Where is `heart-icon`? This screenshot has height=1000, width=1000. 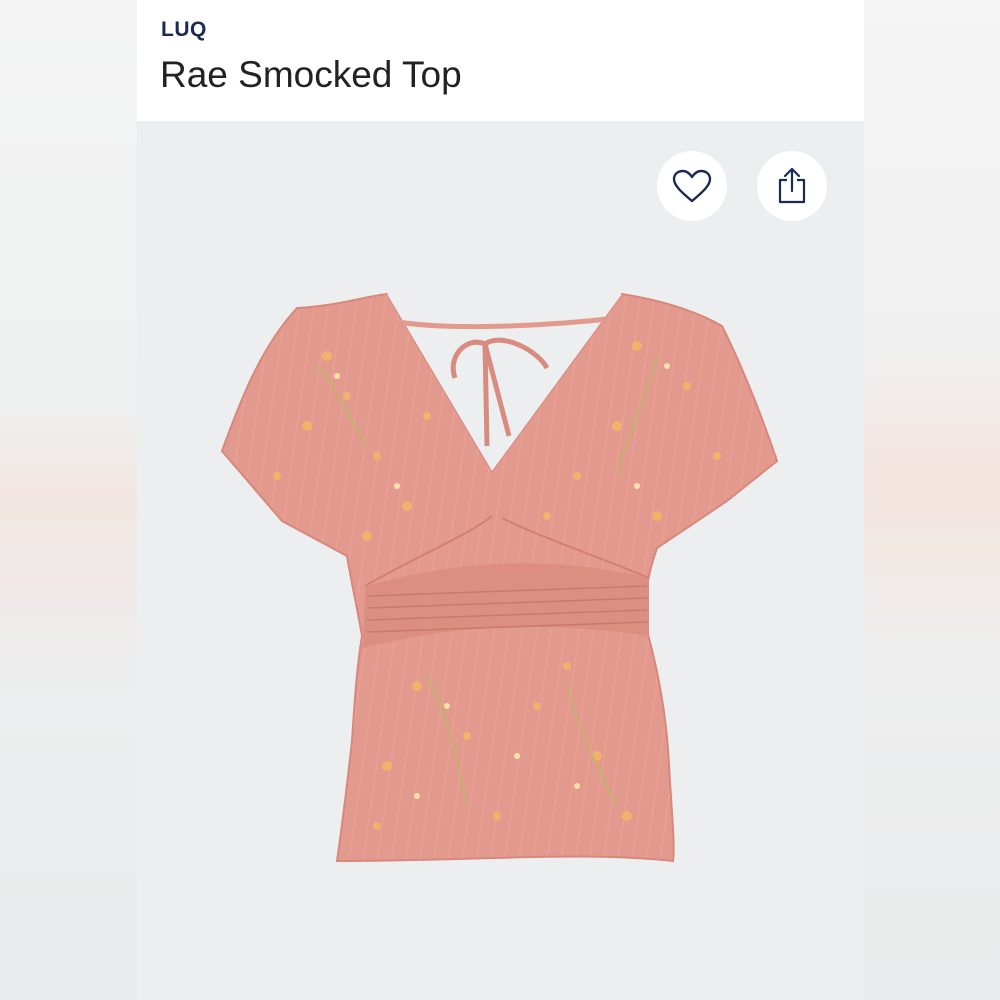
heart-icon is located at coordinates (692, 186).